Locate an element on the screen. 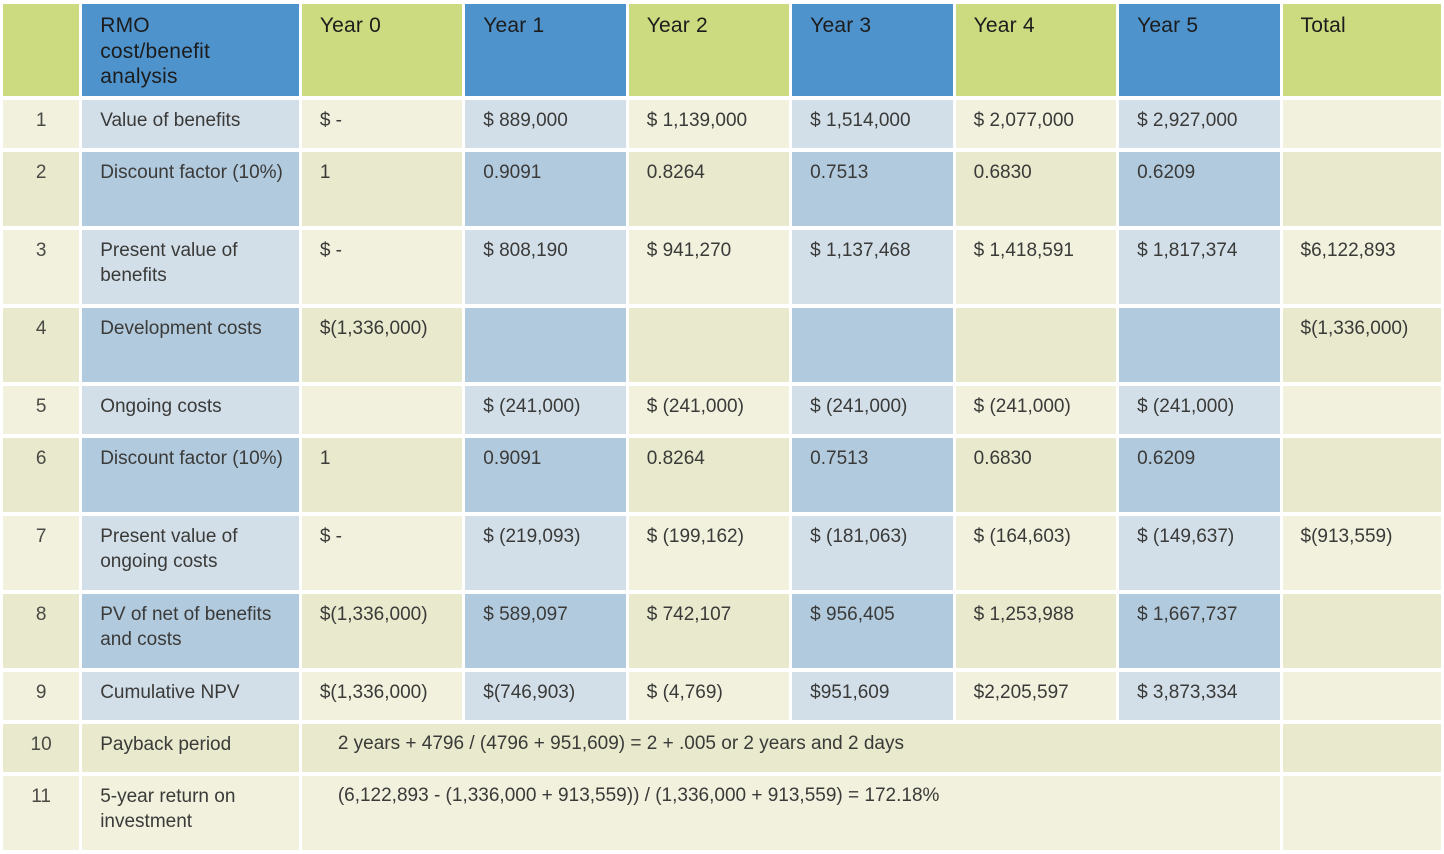 The height and width of the screenshot is (854, 1444). row-number: 1 is located at coordinates (41, 124).